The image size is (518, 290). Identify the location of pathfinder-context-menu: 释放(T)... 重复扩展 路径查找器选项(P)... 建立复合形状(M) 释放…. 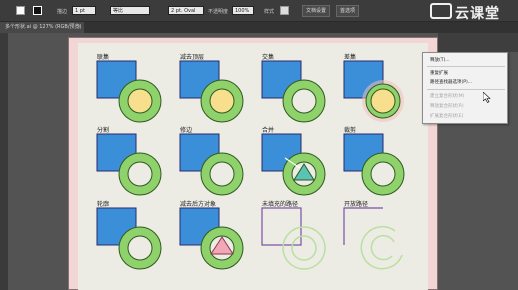
(465, 88).